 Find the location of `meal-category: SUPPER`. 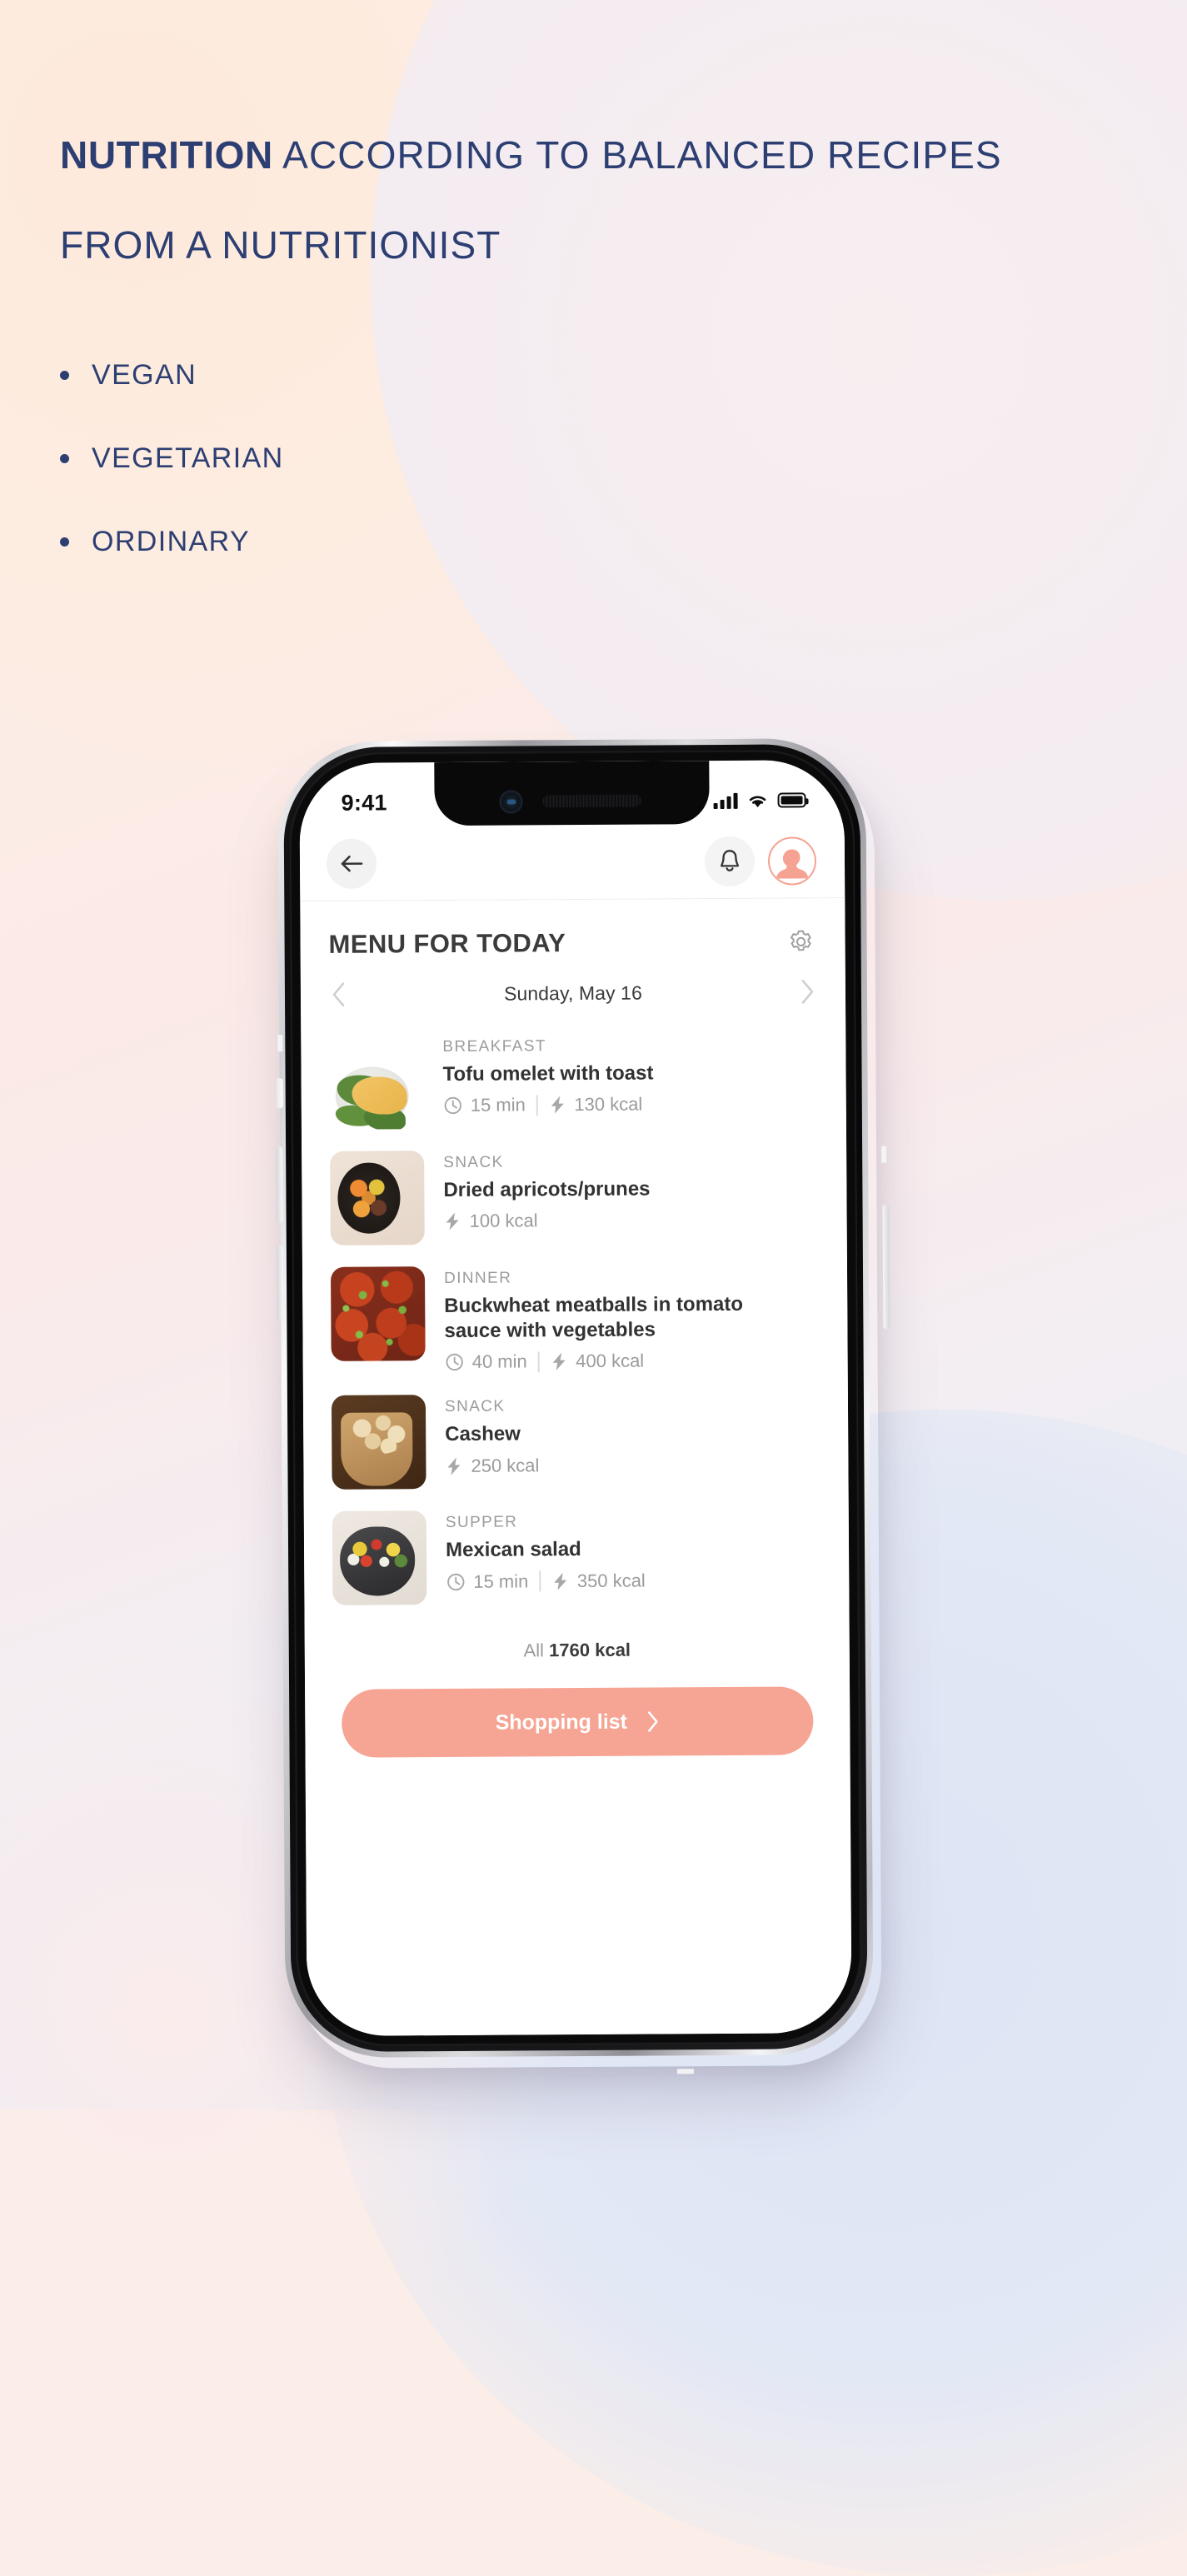

meal-category: SUPPER is located at coordinates (481, 1522).